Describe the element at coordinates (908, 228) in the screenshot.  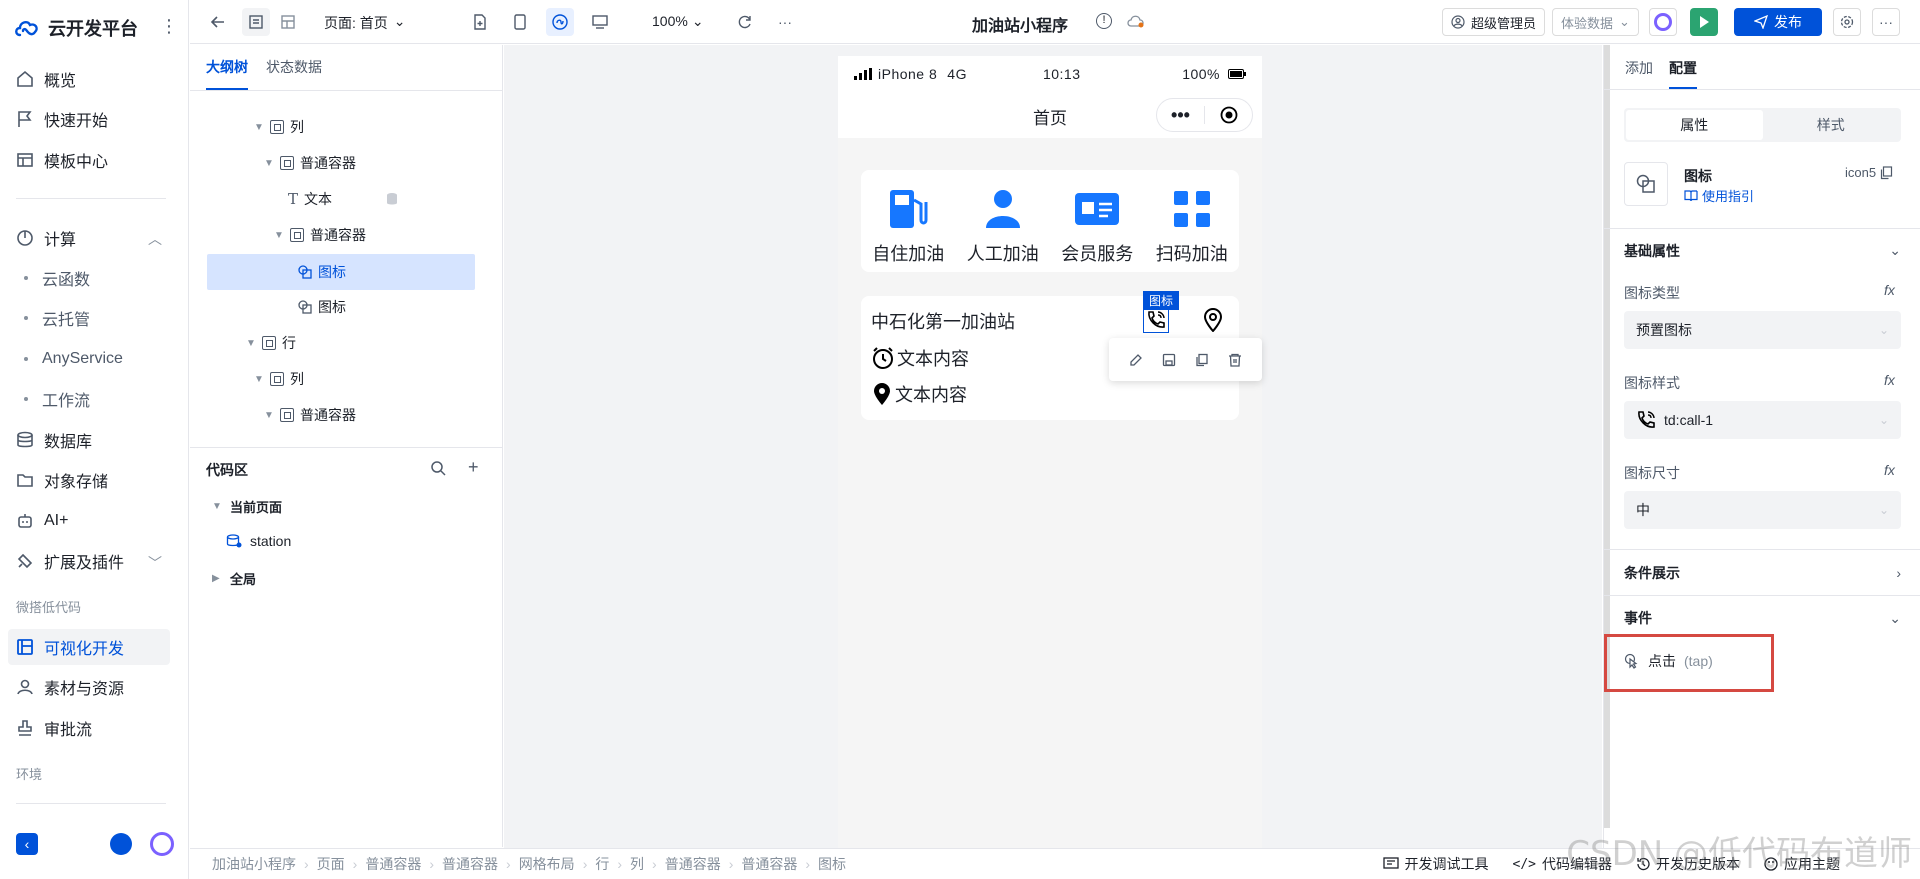
I see `func-self-refuel: 自住加油` at that location.